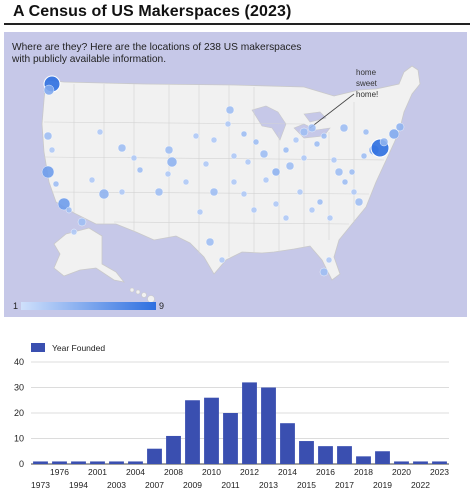 The width and height of the screenshot is (474, 500). What do you see at coordinates (363, 472) in the screenshot?
I see `x-tick-label: 2018` at bounding box center [363, 472].